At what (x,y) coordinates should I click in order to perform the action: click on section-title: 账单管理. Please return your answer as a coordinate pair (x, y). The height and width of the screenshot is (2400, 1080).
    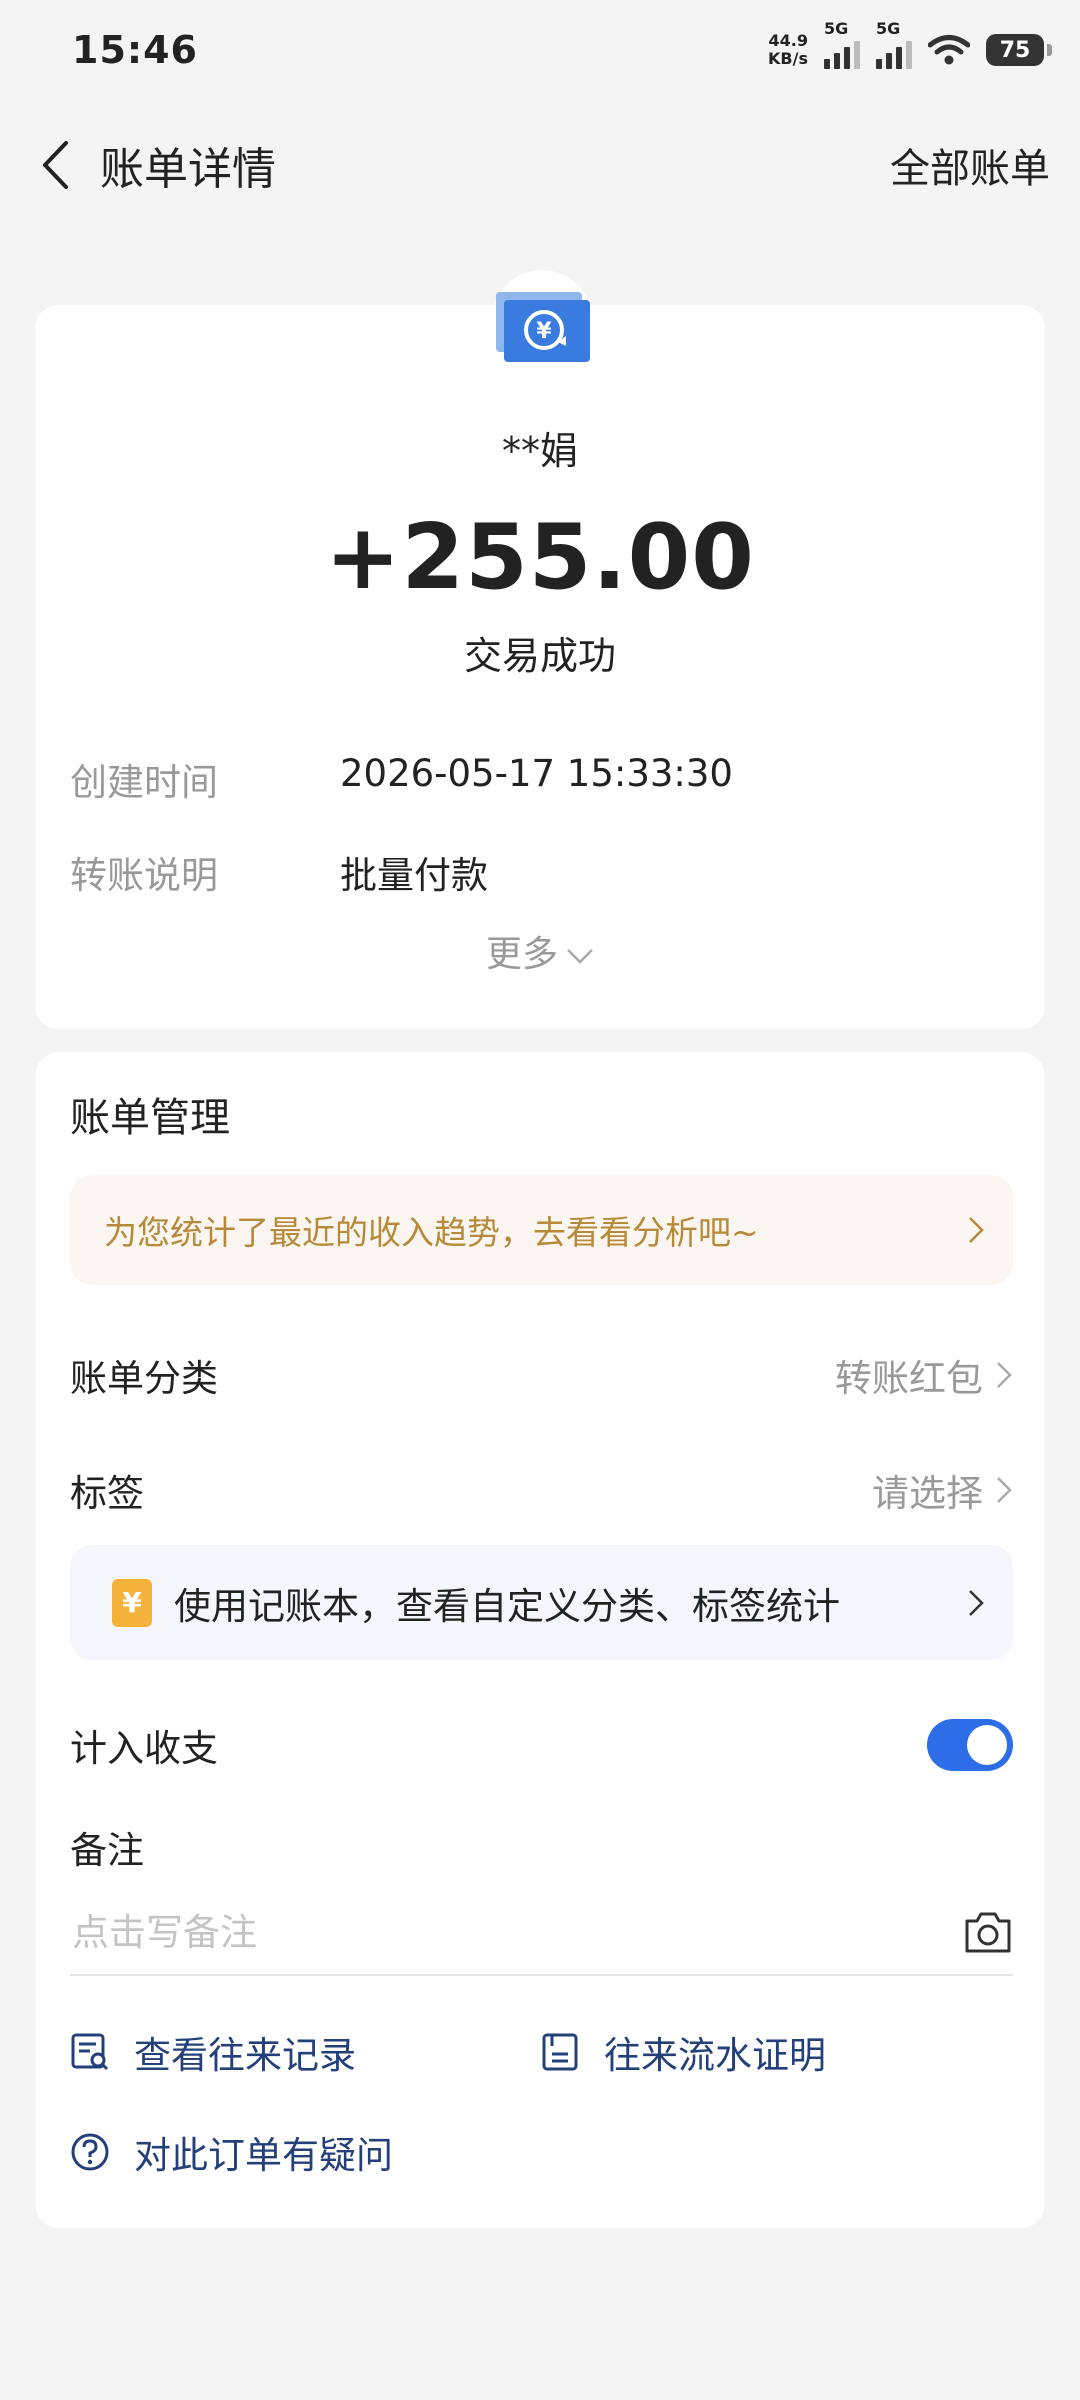
    Looking at the image, I should click on (150, 1118).